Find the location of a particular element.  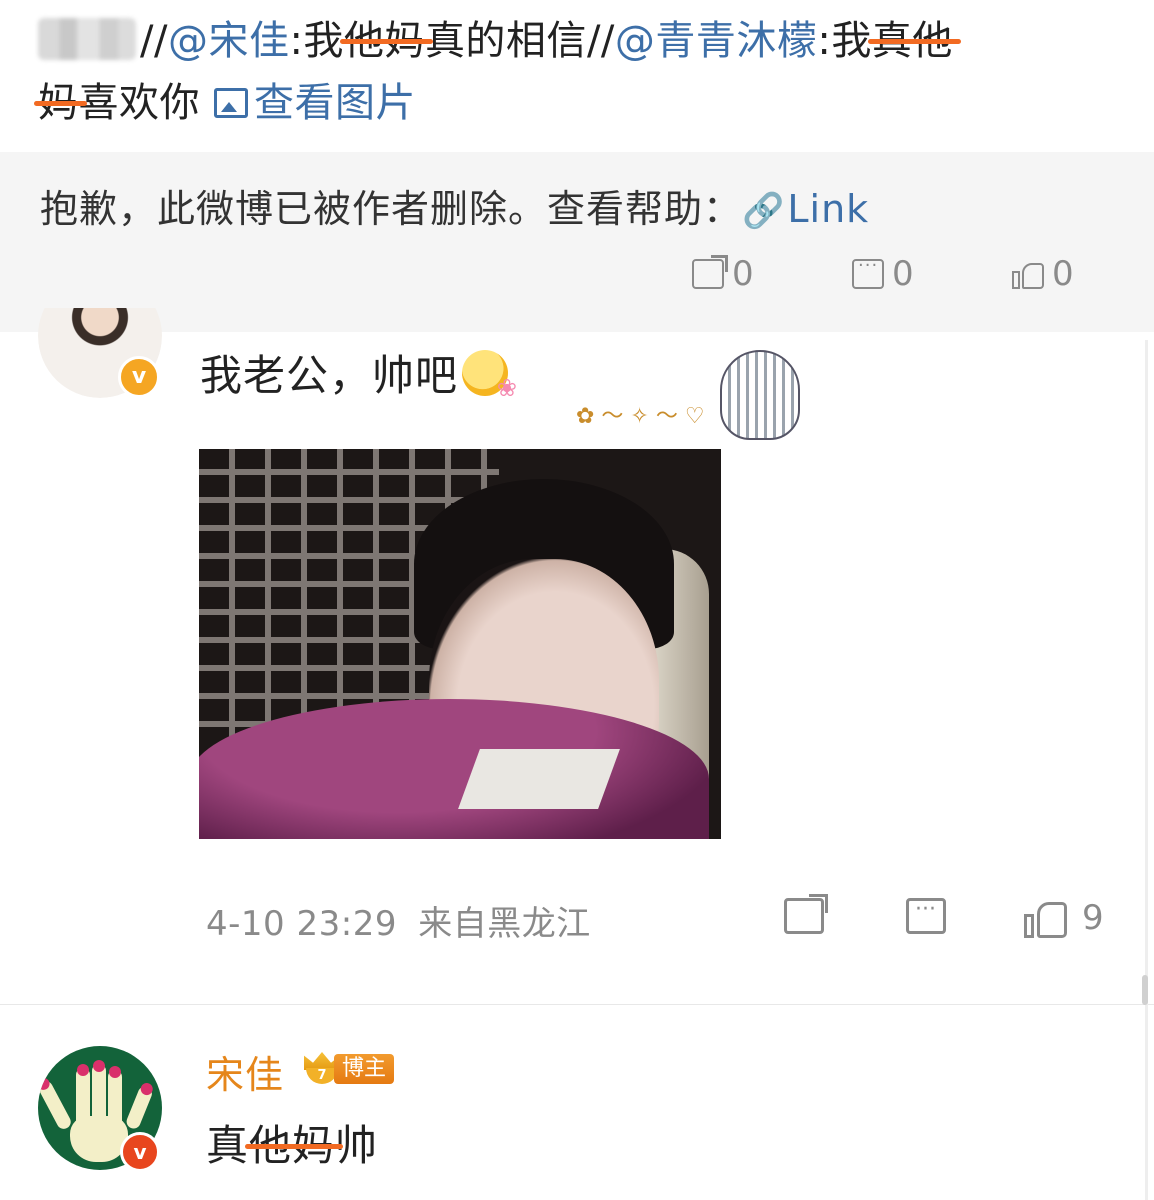

view-picture-label: 查看图片 is located at coordinates (335, 103).